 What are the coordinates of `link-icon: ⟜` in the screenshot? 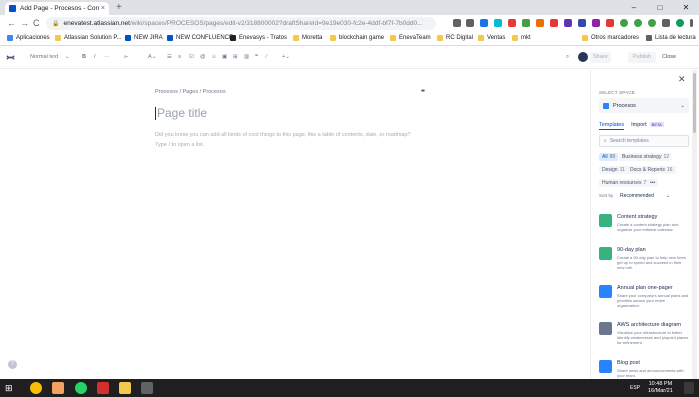 It's located at (126, 57).